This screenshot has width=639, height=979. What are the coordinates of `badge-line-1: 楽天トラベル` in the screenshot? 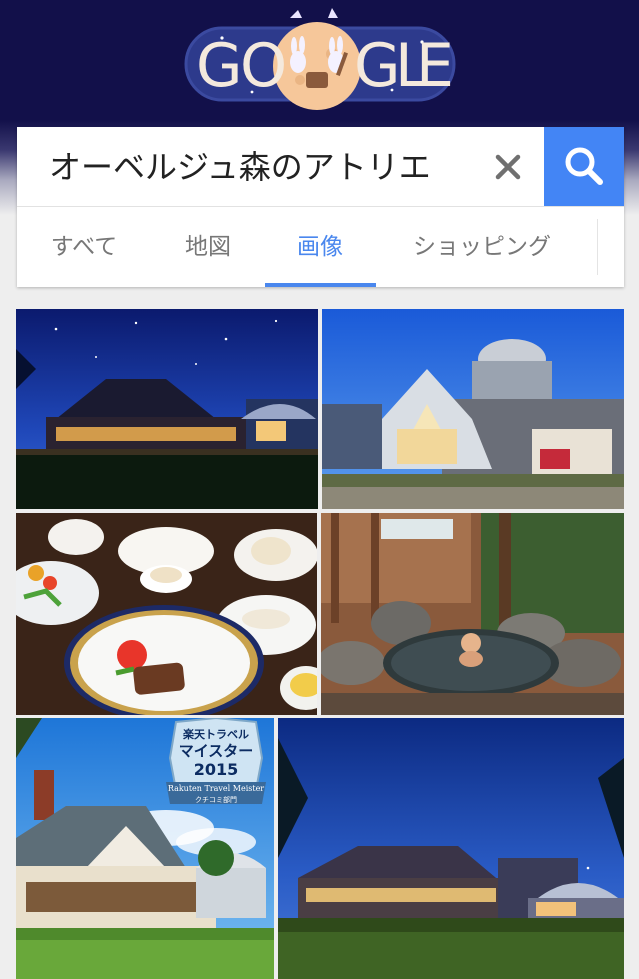 It's located at (215, 734).